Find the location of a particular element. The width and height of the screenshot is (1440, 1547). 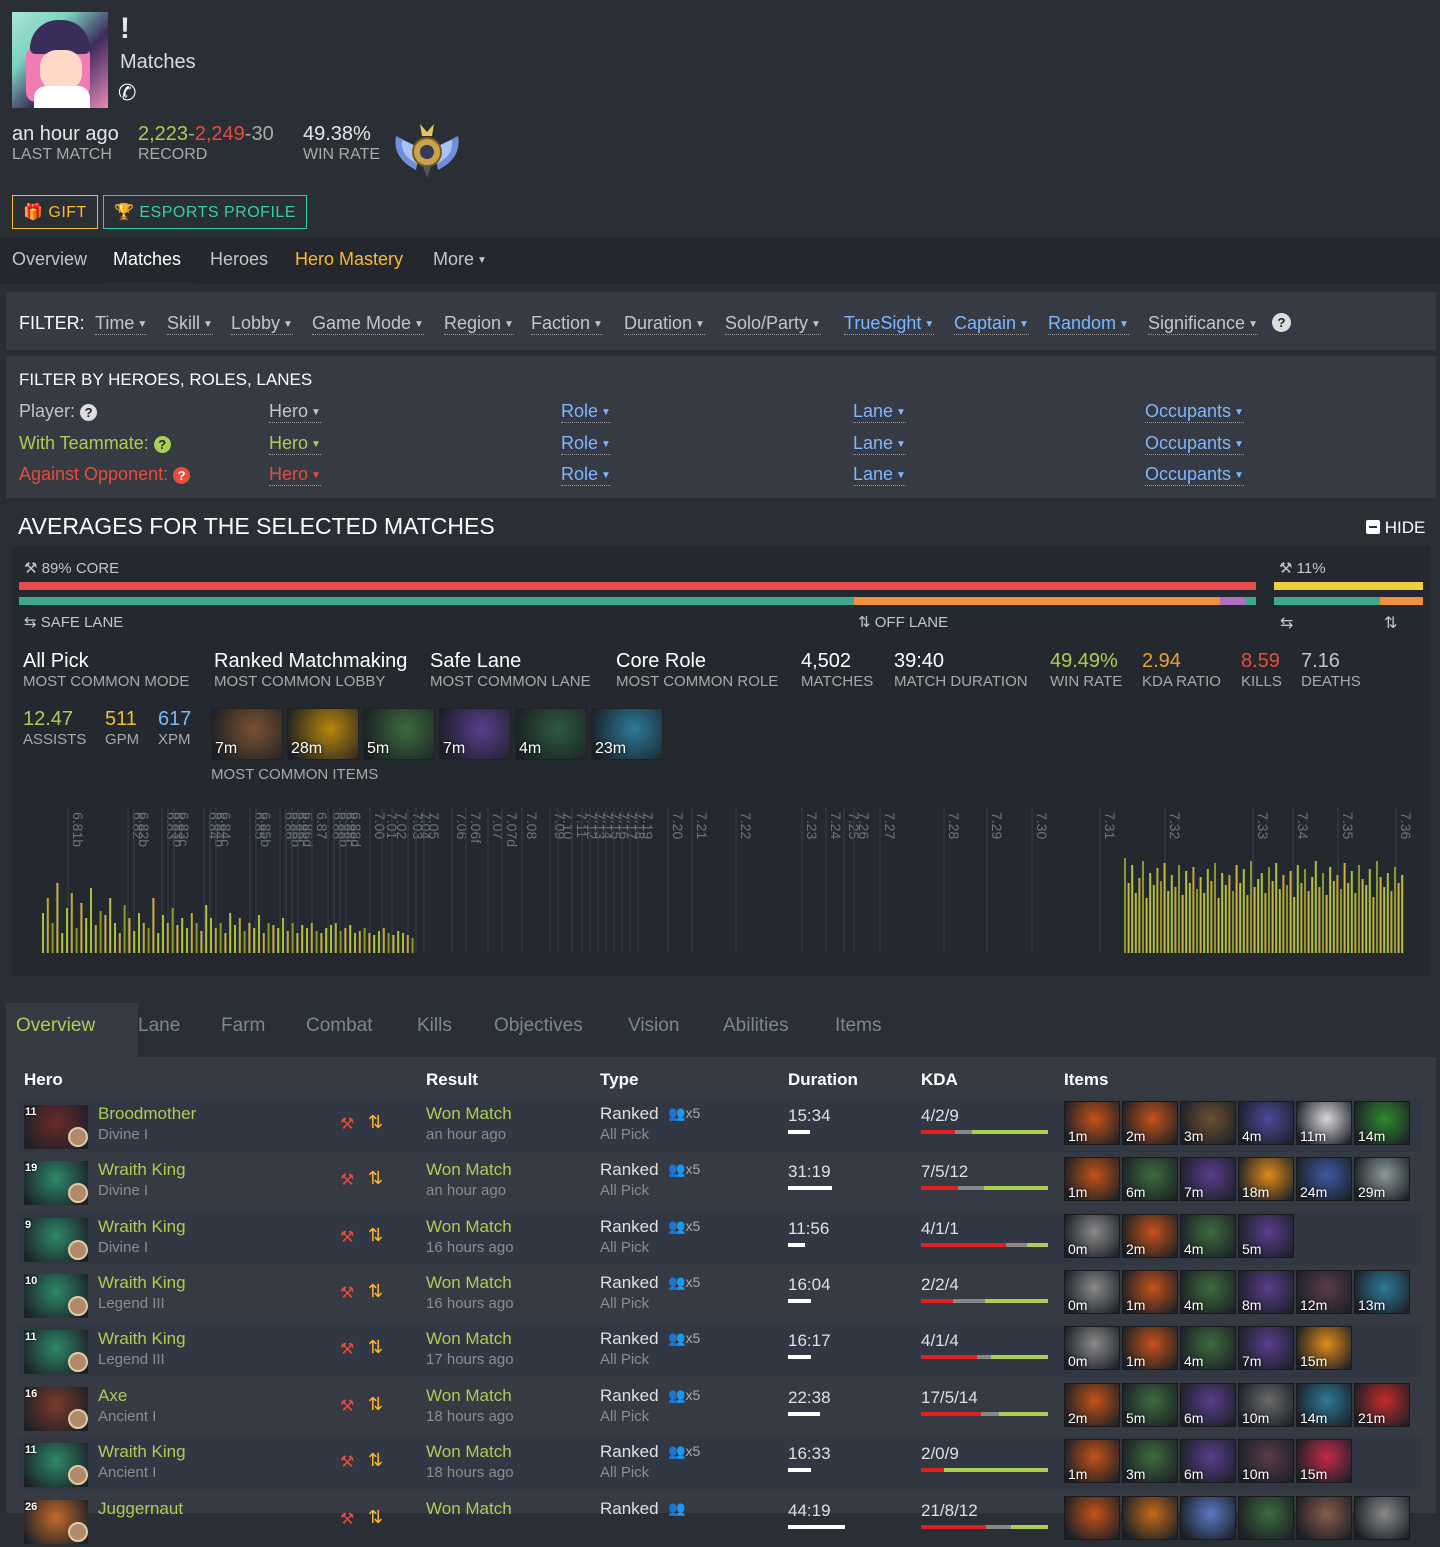

nav-overview: Overview is located at coordinates (49, 259).